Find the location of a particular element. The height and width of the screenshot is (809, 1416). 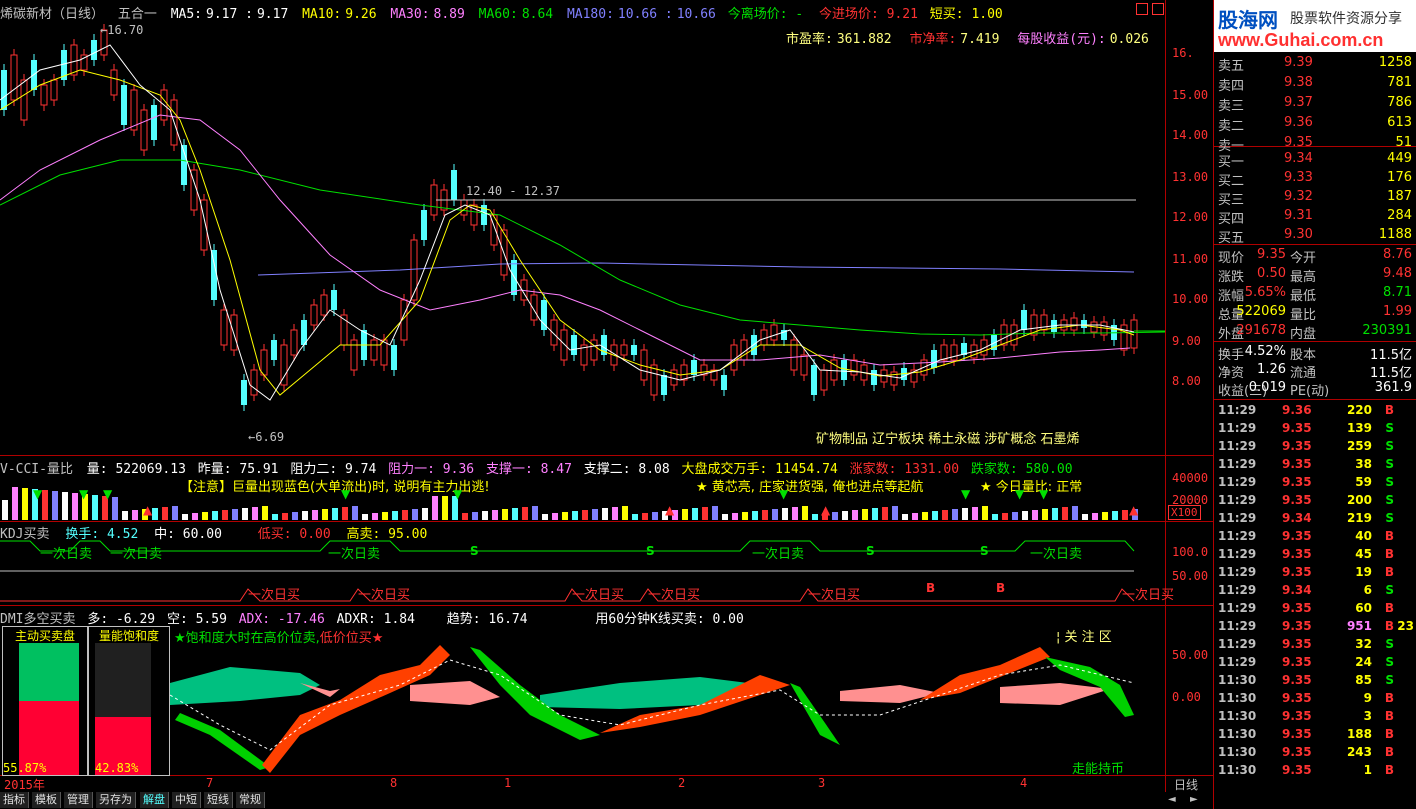

bid-row: 买四 9.31 284 is located at coordinates (1316, 217).